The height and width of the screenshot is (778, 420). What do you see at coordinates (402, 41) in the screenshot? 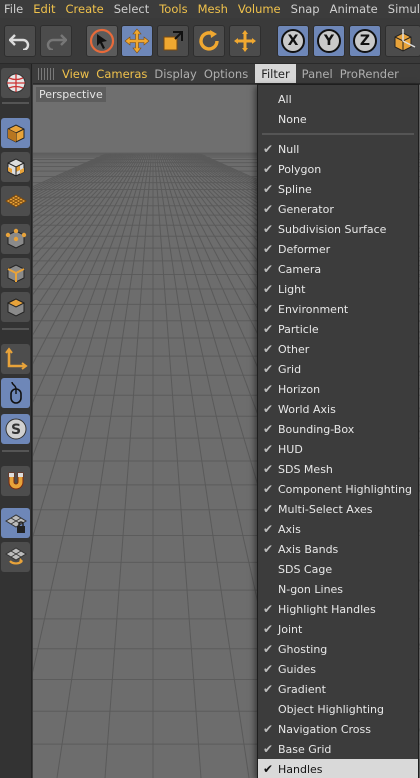
I see `coordinate-system-button` at bounding box center [402, 41].